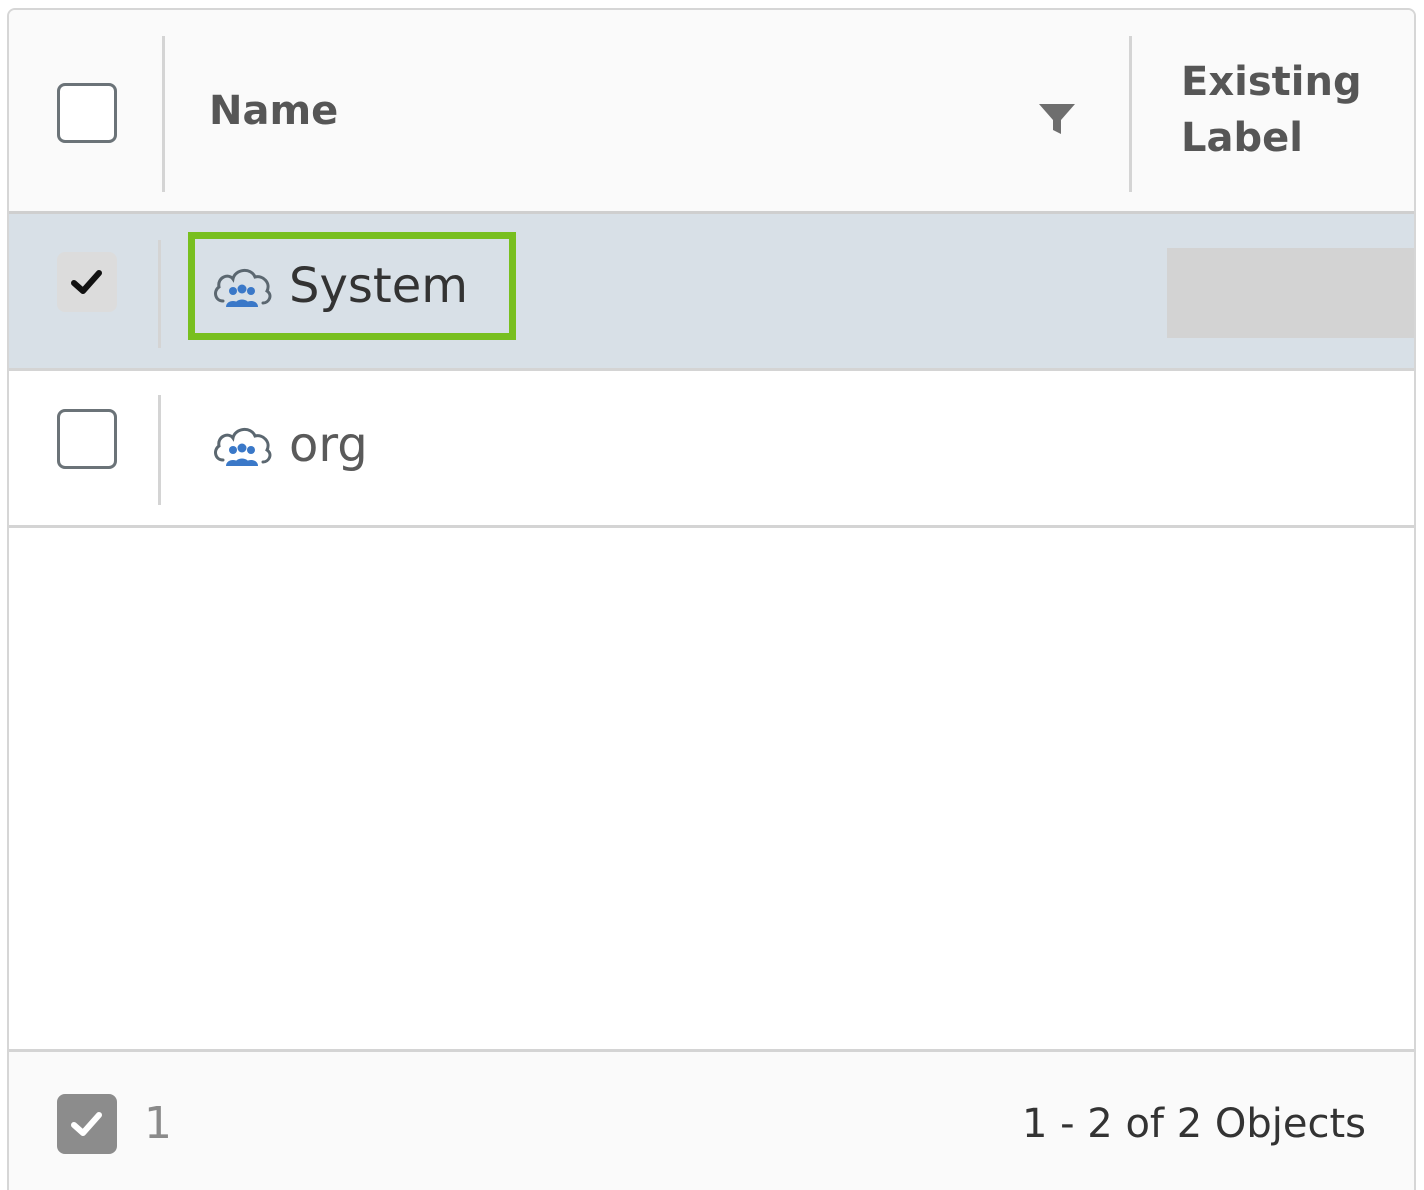 The width and height of the screenshot is (1424, 1190). What do you see at coordinates (711, 292) in the screenshot?
I see `table-row: System` at bounding box center [711, 292].